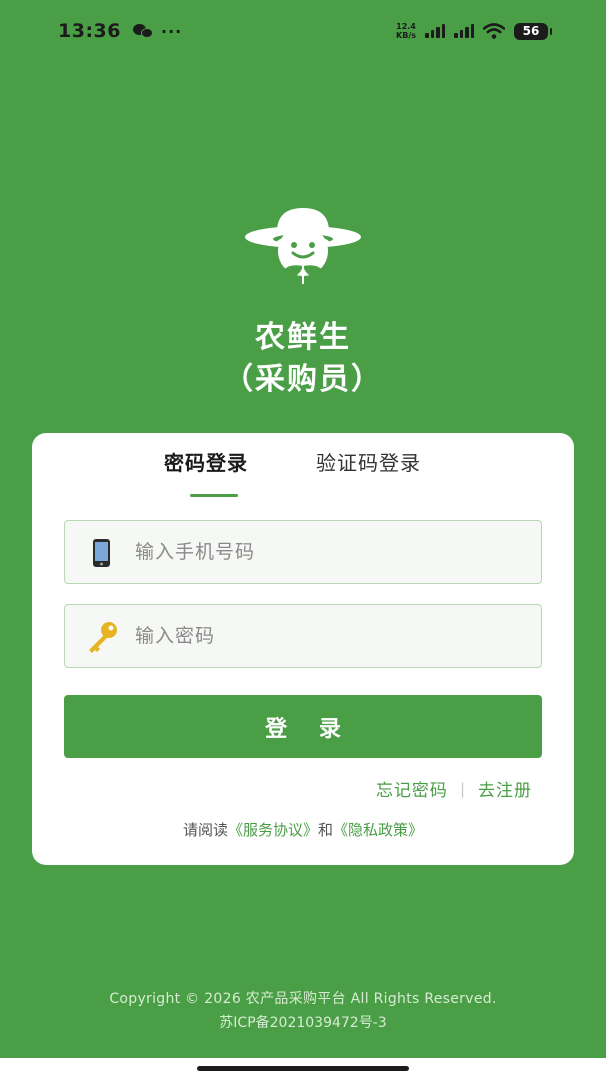 This screenshot has width=606, height=1078. What do you see at coordinates (494, 31) in the screenshot?
I see `wifi-icon` at bounding box center [494, 31].